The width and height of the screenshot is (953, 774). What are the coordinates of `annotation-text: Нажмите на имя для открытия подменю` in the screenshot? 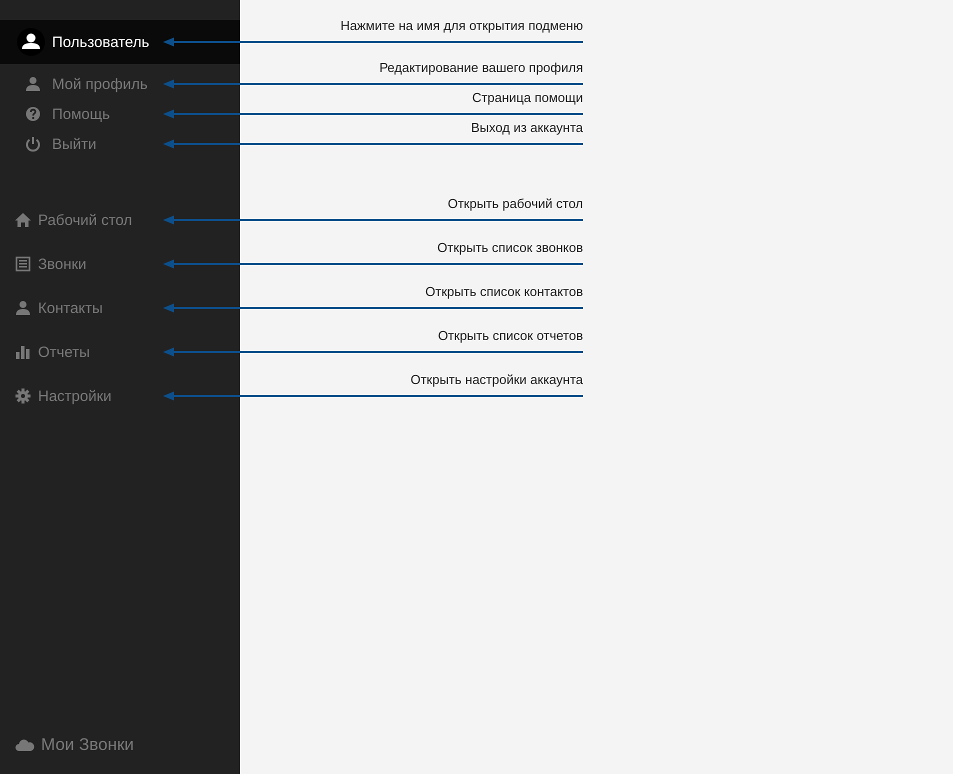 It's located at (461, 25).